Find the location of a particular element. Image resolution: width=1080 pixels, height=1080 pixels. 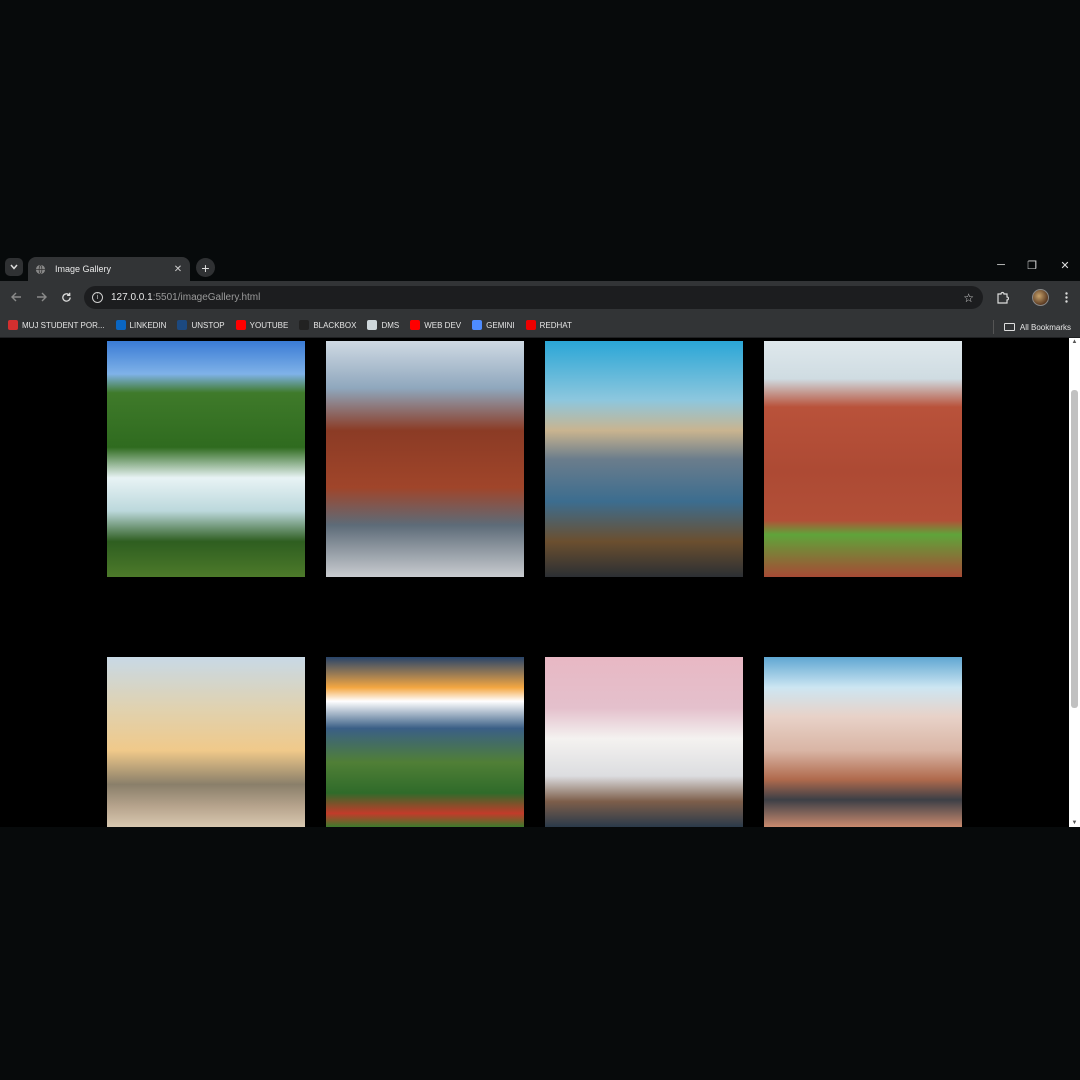

bookmark-label: REDHAT is located at coordinates (555, 325).